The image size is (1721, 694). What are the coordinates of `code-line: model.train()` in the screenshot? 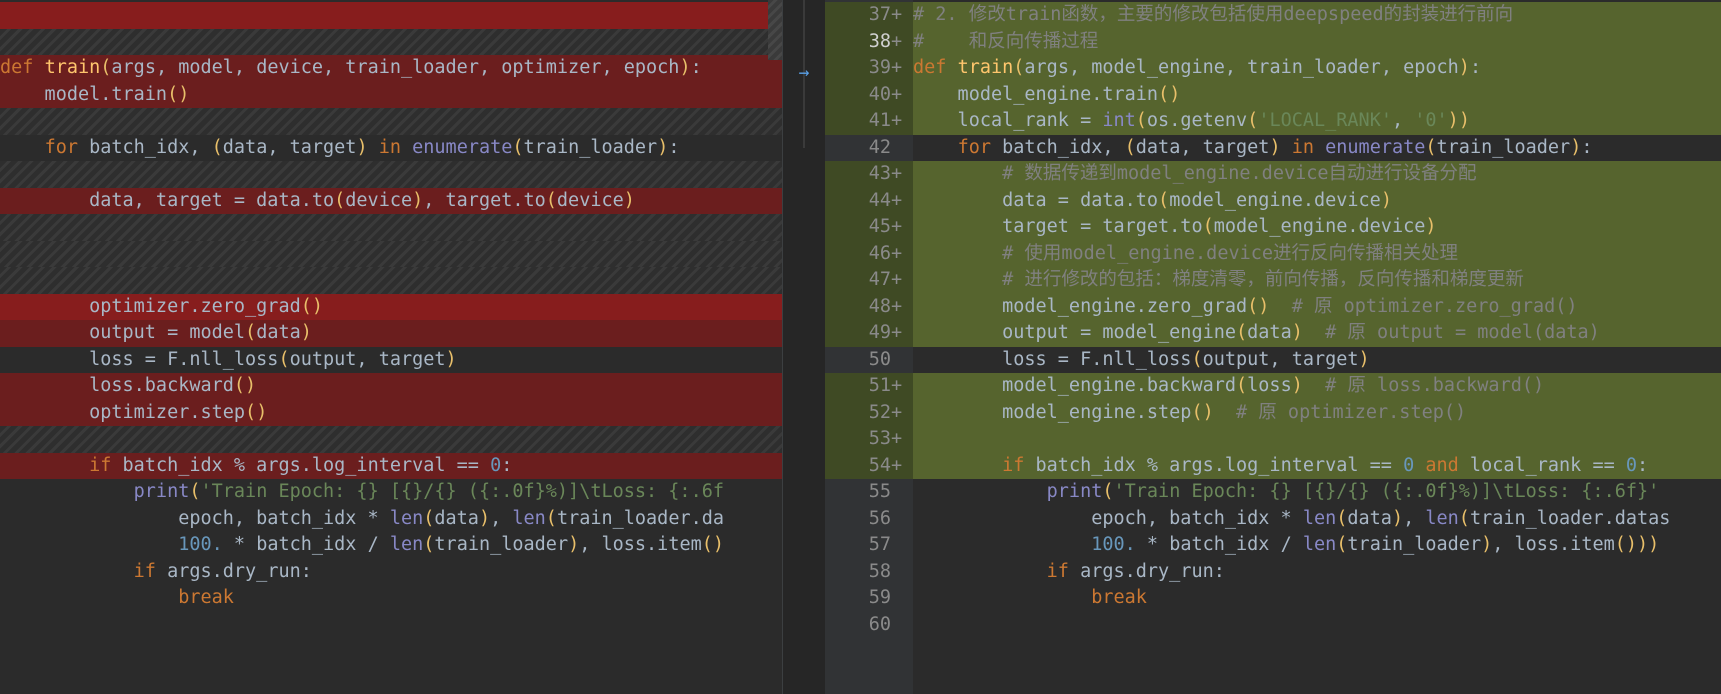 It's located at (391, 94).